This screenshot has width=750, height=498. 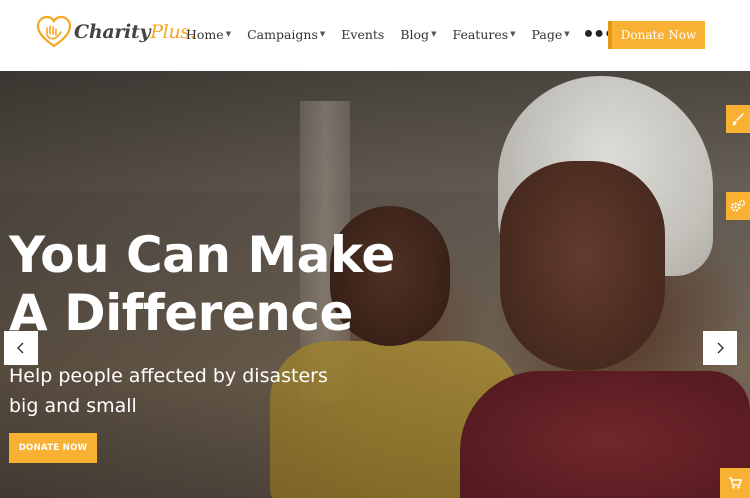 I want to click on hero-donate-button: DONATE NOW, so click(x=53, y=448).